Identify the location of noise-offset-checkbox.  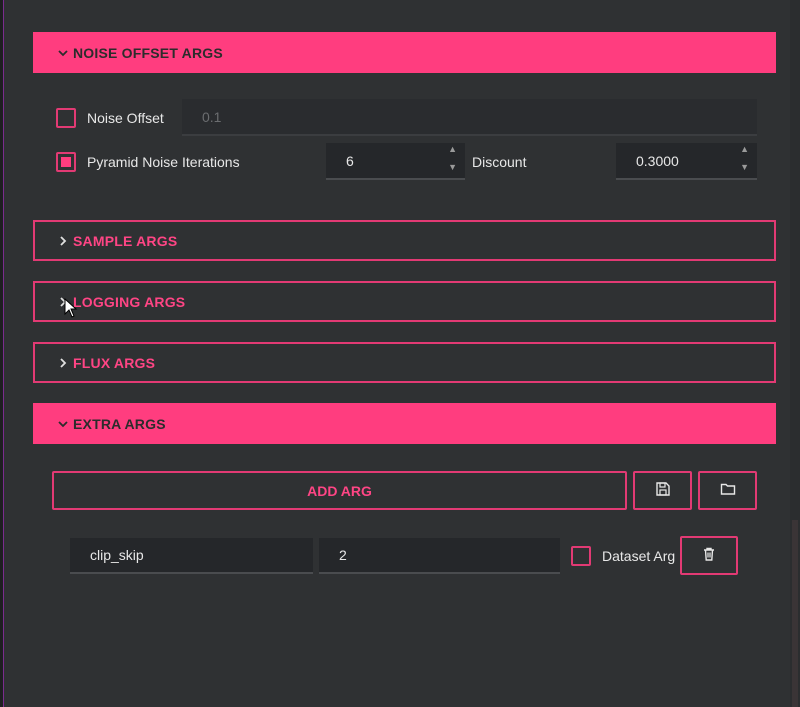
(66, 118).